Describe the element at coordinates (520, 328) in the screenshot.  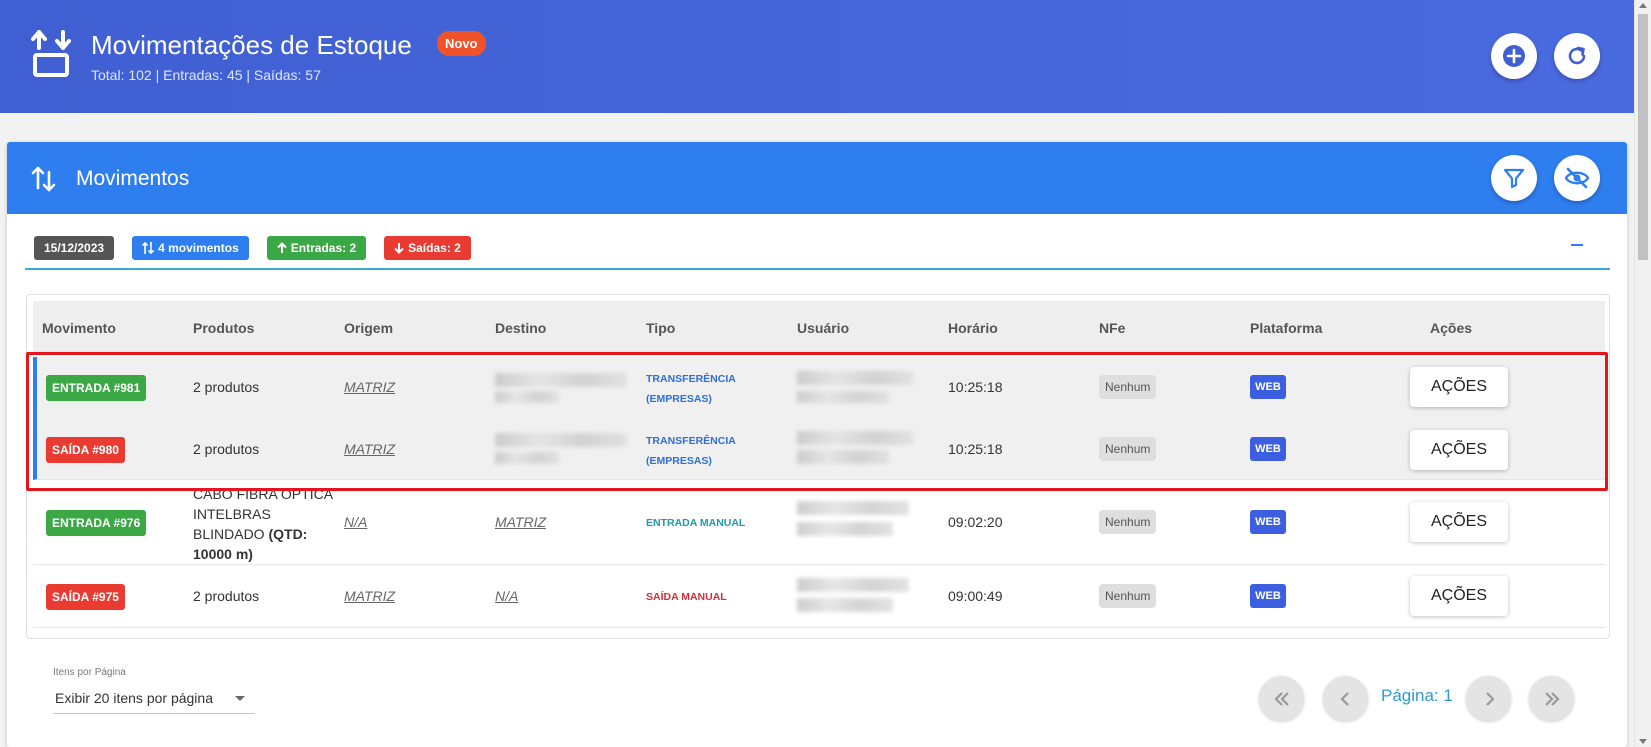
I see `col-destino: Destino` at that location.